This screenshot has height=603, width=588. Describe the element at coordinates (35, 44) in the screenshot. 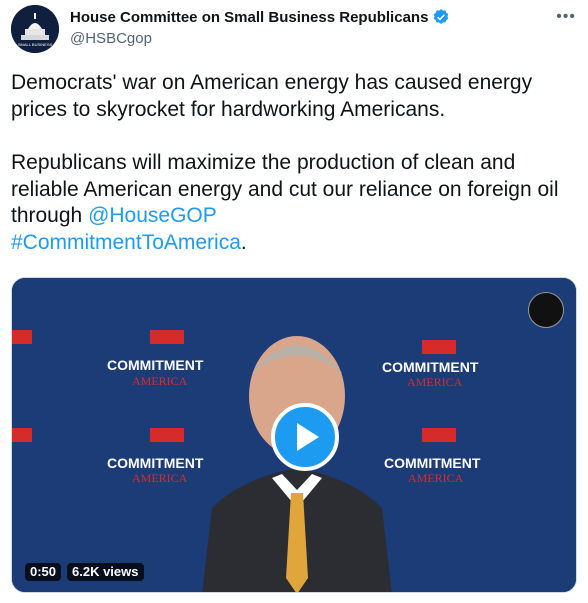

I see `avatar-caption: SMALL BUSINESS` at that location.